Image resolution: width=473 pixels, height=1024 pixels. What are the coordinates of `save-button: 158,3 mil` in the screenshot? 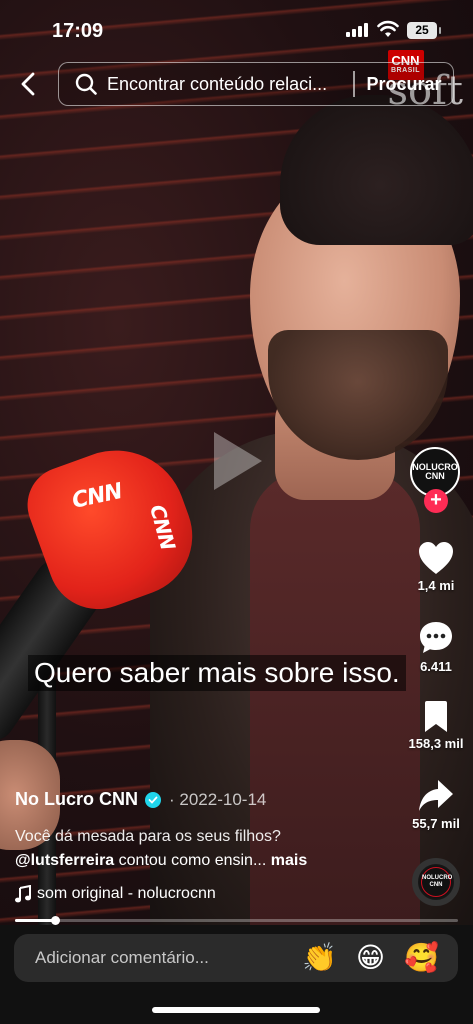 It's located at (434, 725).